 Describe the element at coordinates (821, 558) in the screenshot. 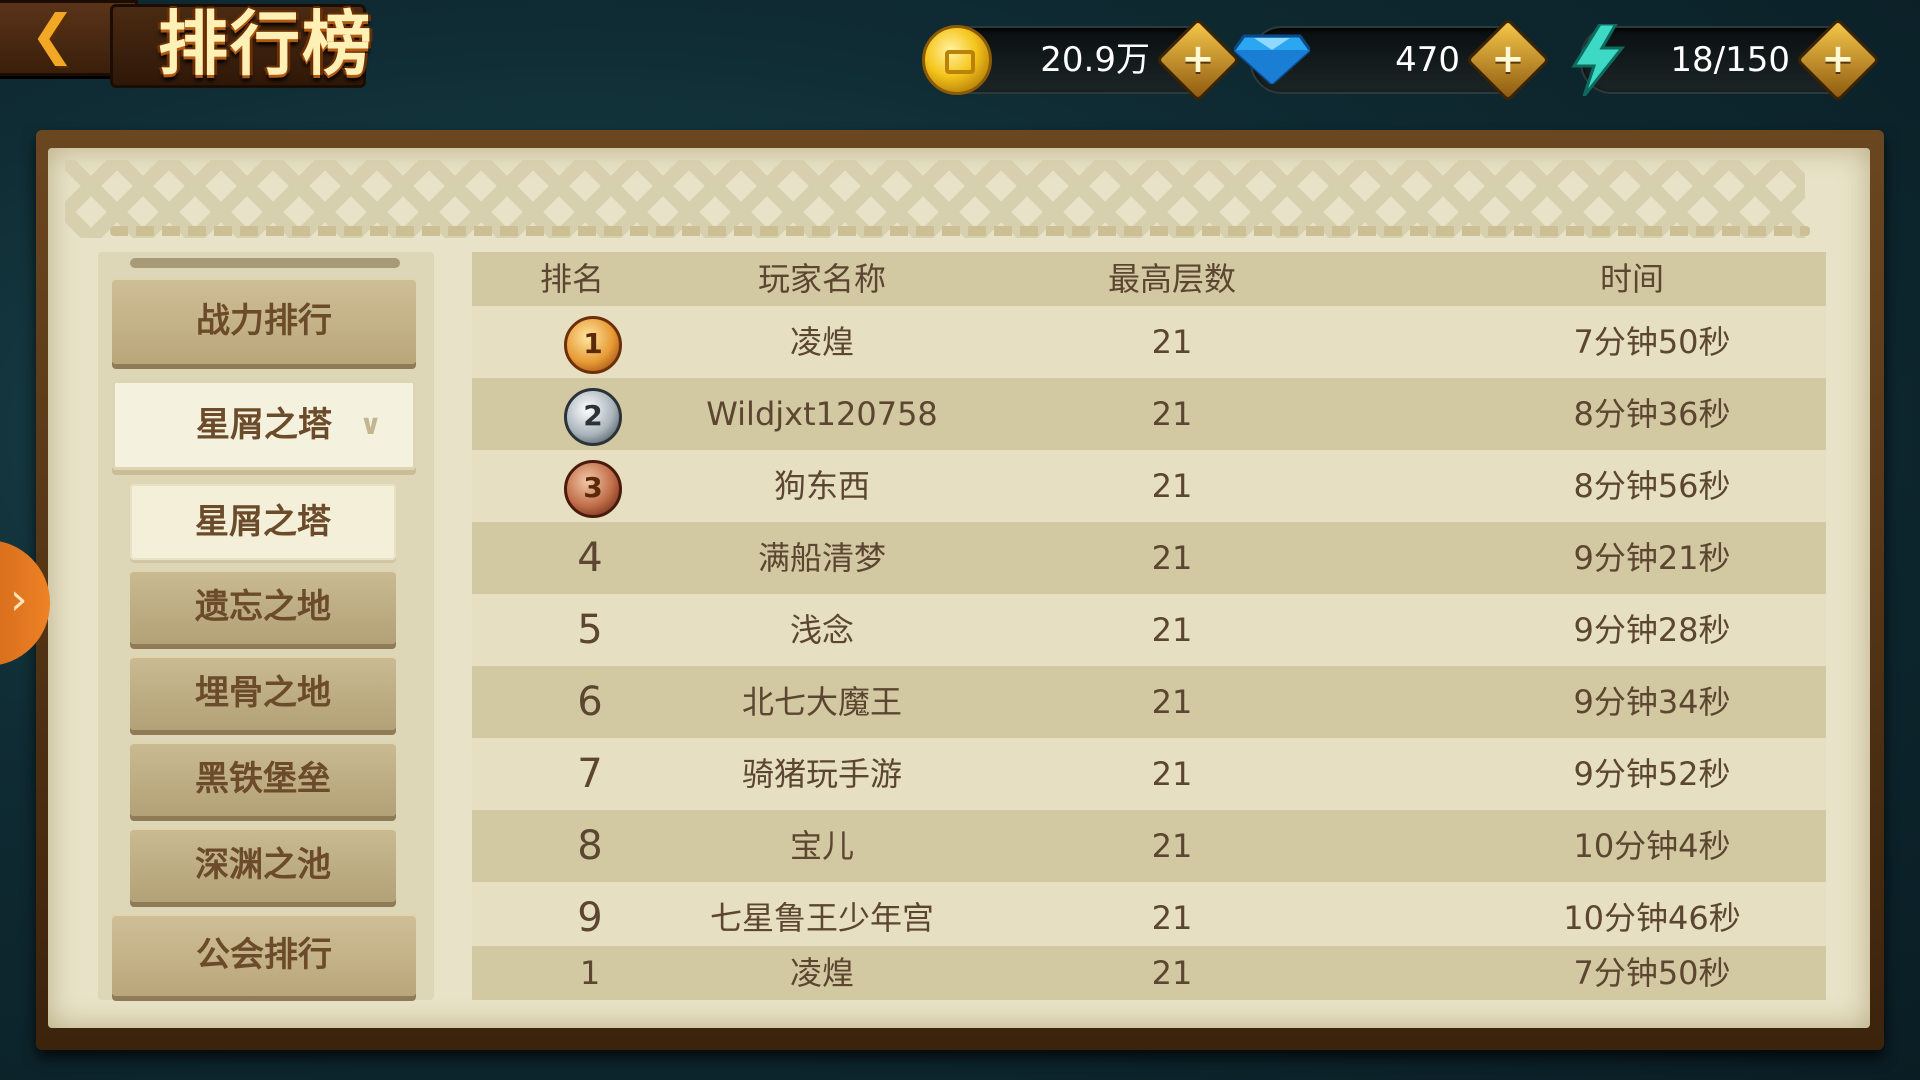

I see `player-name: 满船清梦` at that location.